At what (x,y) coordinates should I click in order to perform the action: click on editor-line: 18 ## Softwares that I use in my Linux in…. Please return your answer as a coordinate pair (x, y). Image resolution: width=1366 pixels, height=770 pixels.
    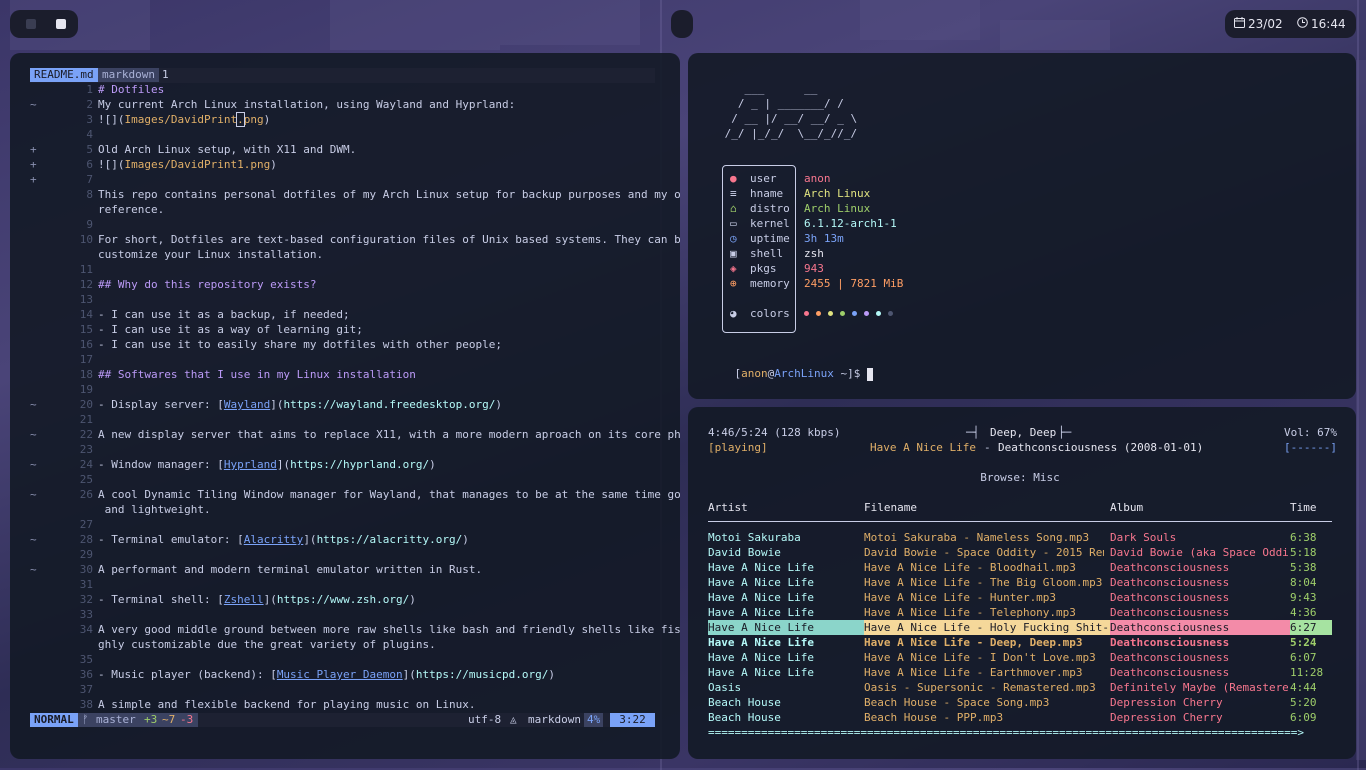
    Looking at the image, I should click on (342, 374).